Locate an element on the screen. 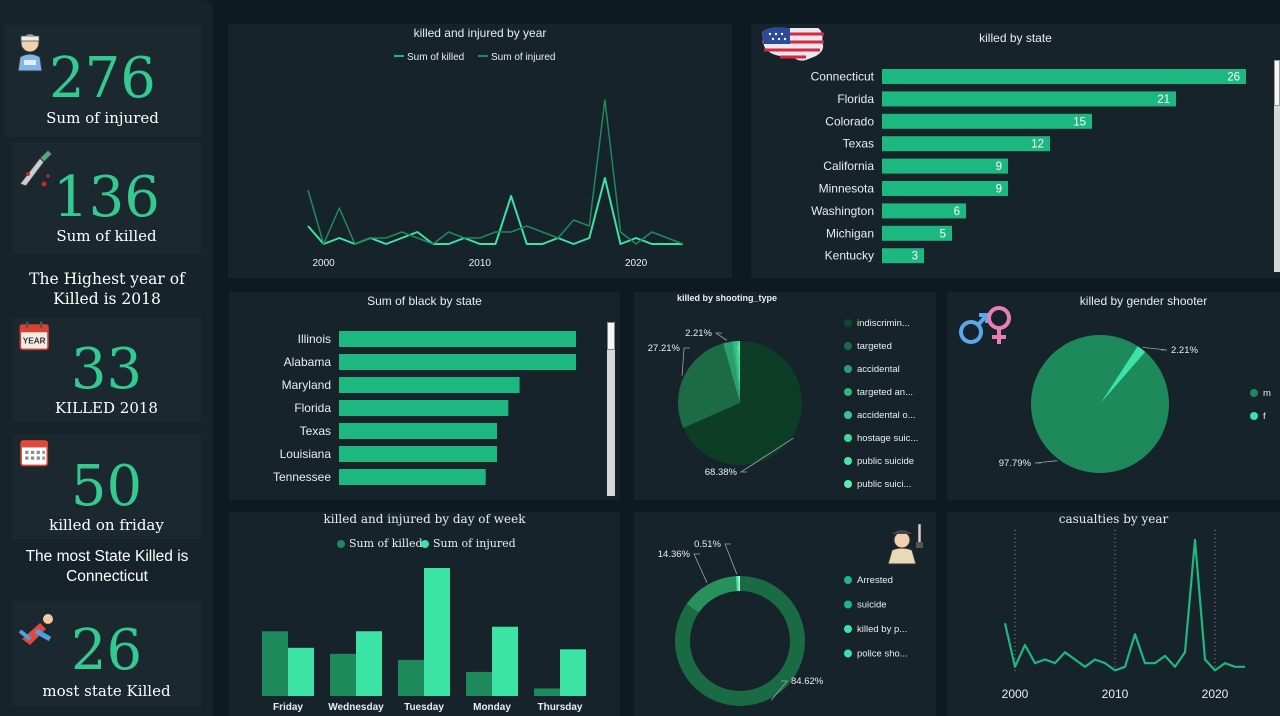 The height and width of the screenshot is (716, 1280). category-label: Florida is located at coordinates (312, 408).